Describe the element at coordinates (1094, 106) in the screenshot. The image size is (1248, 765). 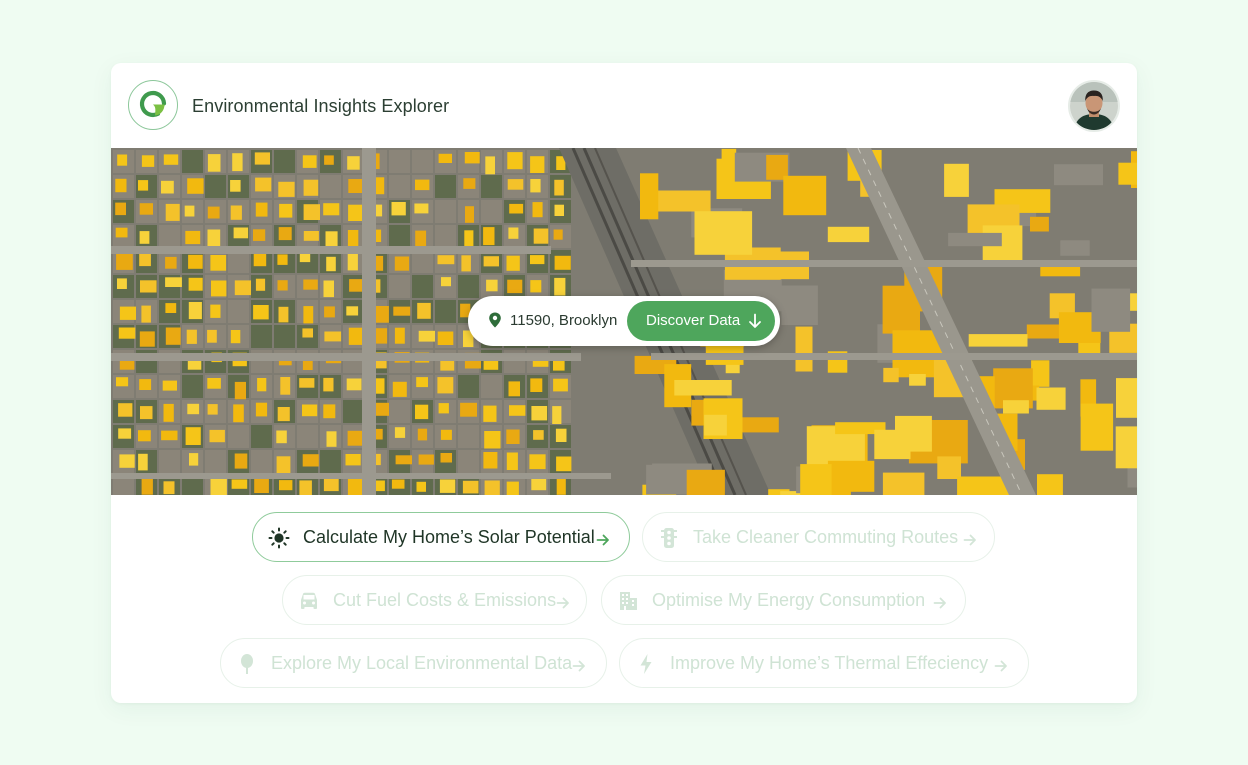
I see `user-avatar` at that location.